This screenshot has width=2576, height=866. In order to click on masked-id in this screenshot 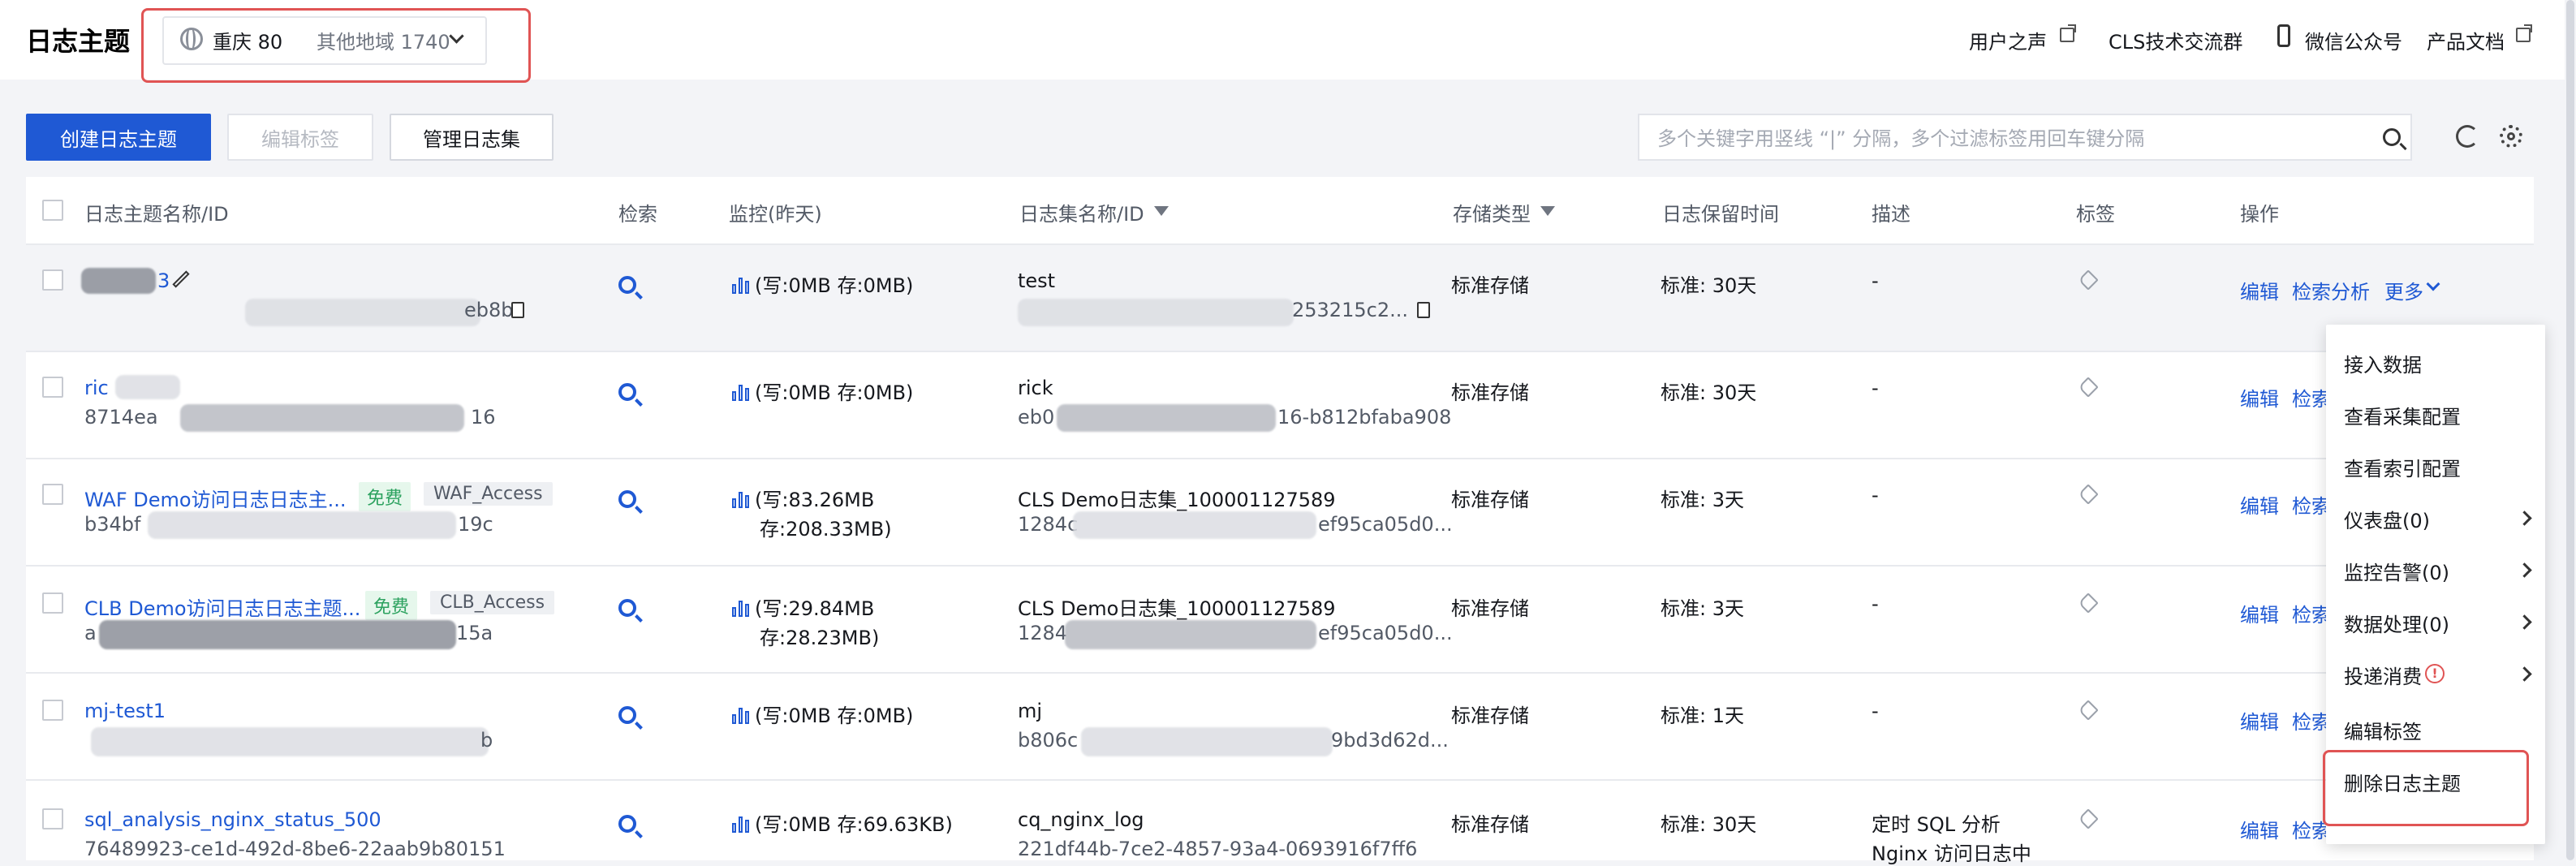, I will do `click(302, 525)`.